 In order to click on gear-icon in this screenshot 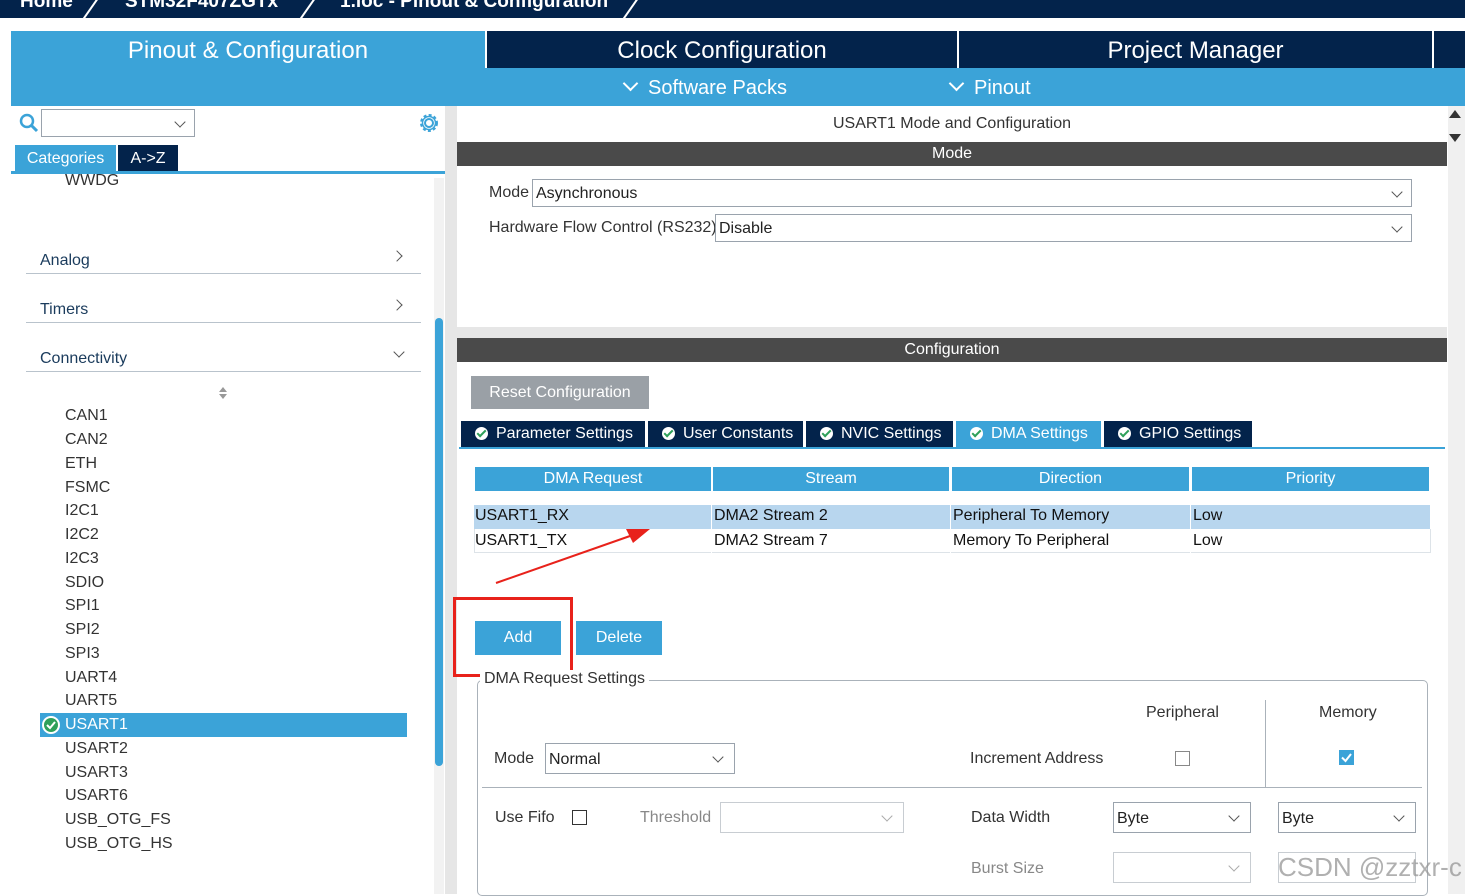, I will do `click(429, 123)`.